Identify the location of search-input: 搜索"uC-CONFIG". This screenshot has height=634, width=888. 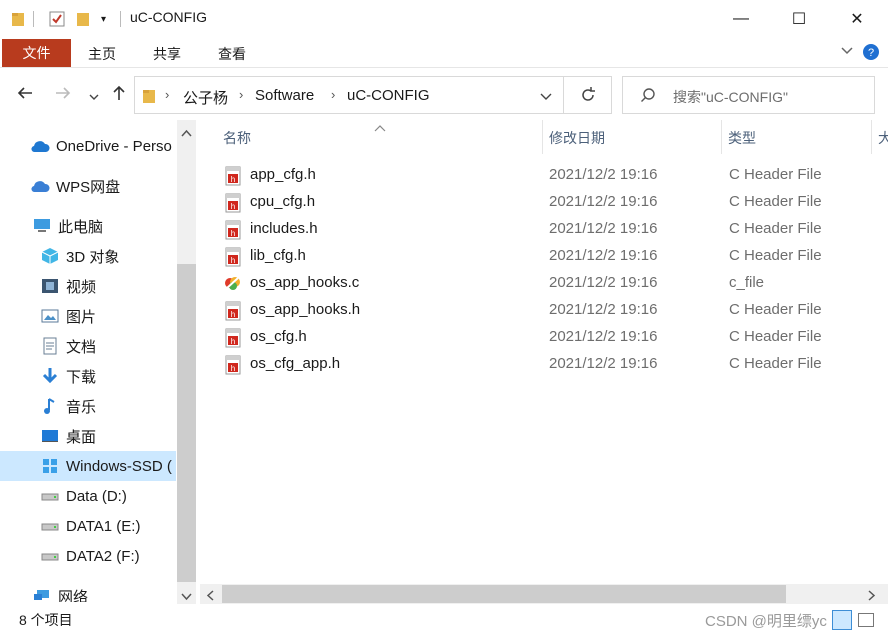
(730, 97).